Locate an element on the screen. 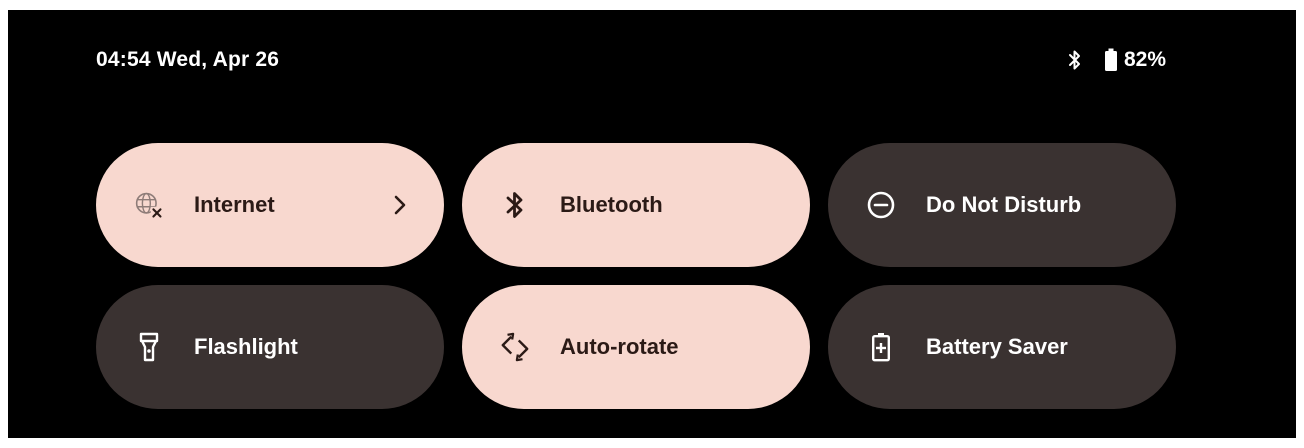 The image size is (1304, 448). tile-label: Do Not Disturb is located at coordinates (1004, 204).